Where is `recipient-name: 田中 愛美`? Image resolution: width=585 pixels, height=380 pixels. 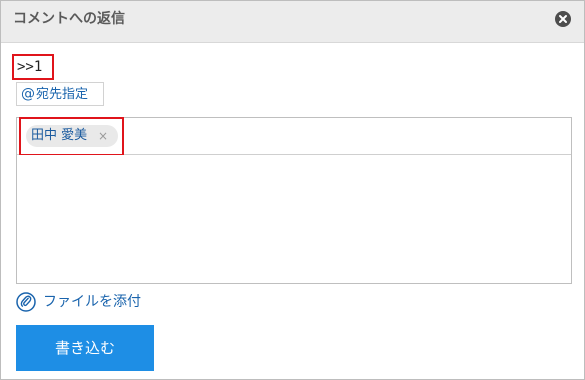
recipient-name: 田中 愛美 is located at coordinates (59, 135).